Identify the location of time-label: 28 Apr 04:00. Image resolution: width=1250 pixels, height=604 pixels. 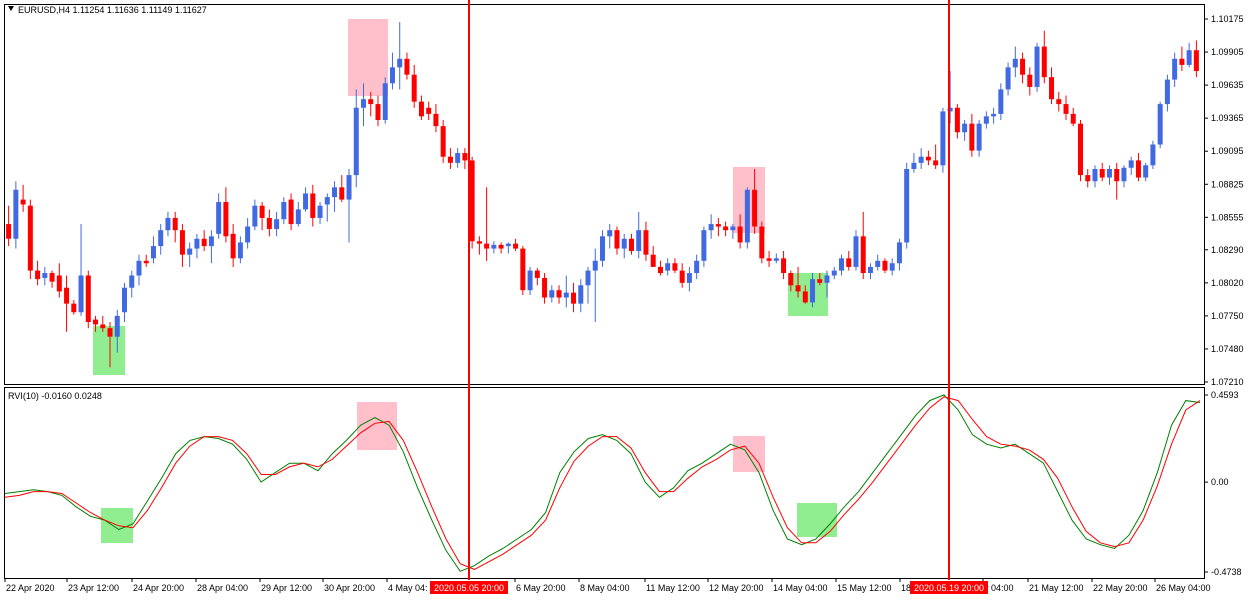
(222, 588).